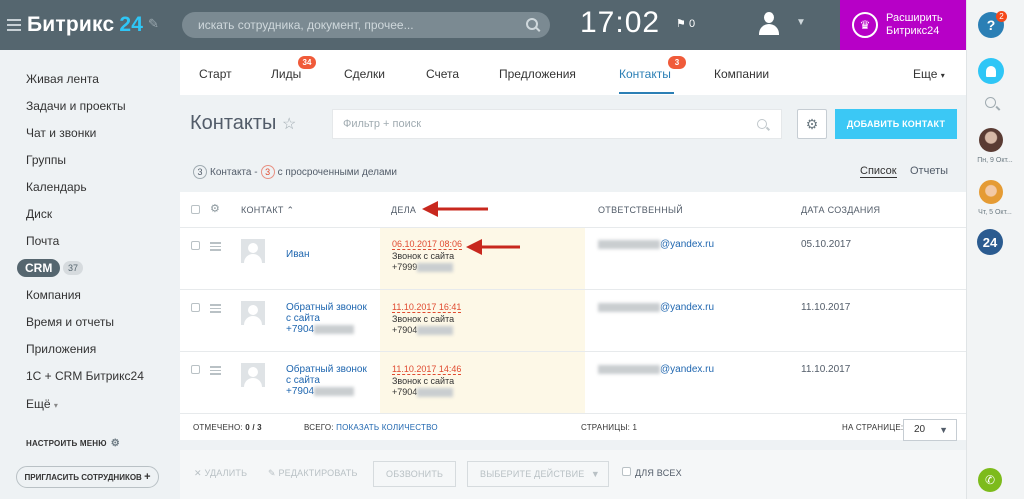 This screenshot has width=1024, height=499. Describe the element at coordinates (293, 172) in the screenshot. I see `contacts-summary: 3 Контакта - 3 с просроченными делами` at that location.